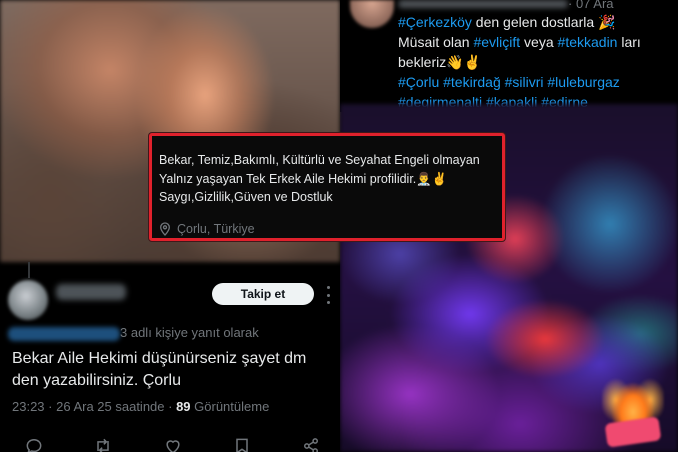 The width and height of the screenshot is (678, 452). What do you see at coordinates (436, 42) in the screenshot?
I see `text-segment: Müsait olan` at bounding box center [436, 42].